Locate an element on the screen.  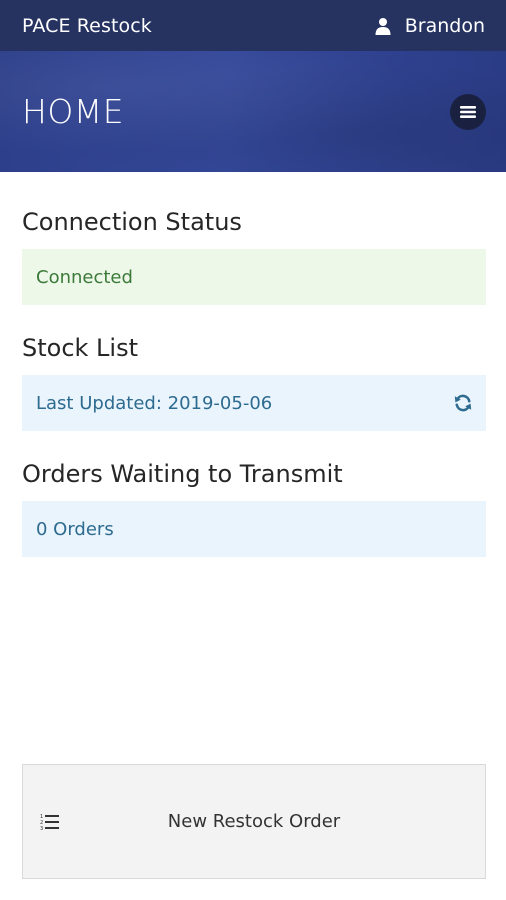
connection-status-panel: Connected is located at coordinates (254, 277).